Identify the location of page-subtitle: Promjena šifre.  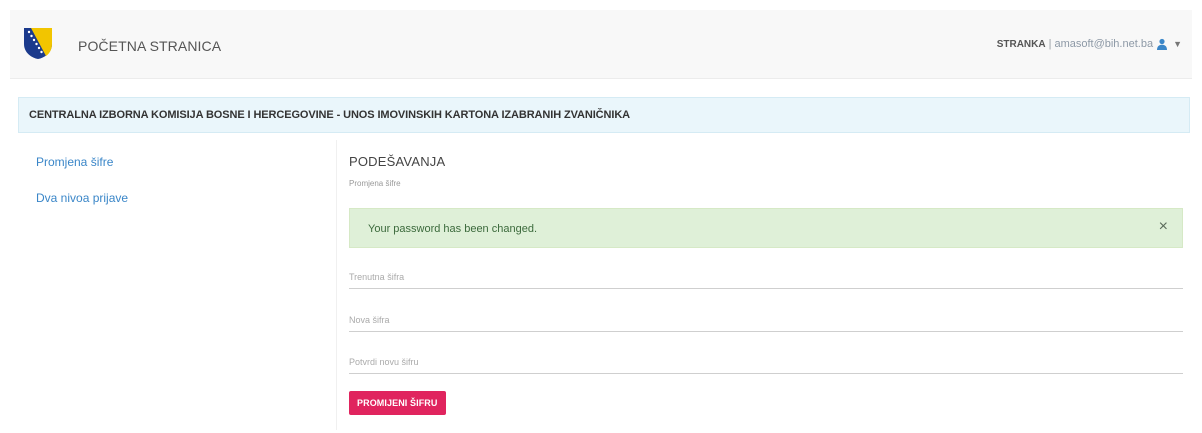
(375, 183).